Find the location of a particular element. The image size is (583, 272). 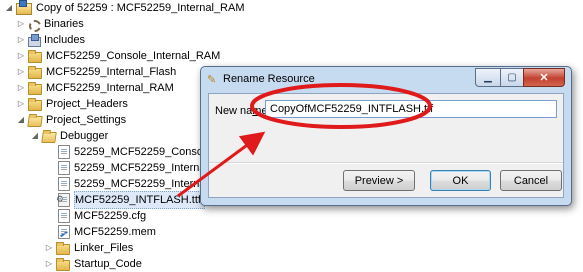

close-button: ✕ is located at coordinates (544, 77).